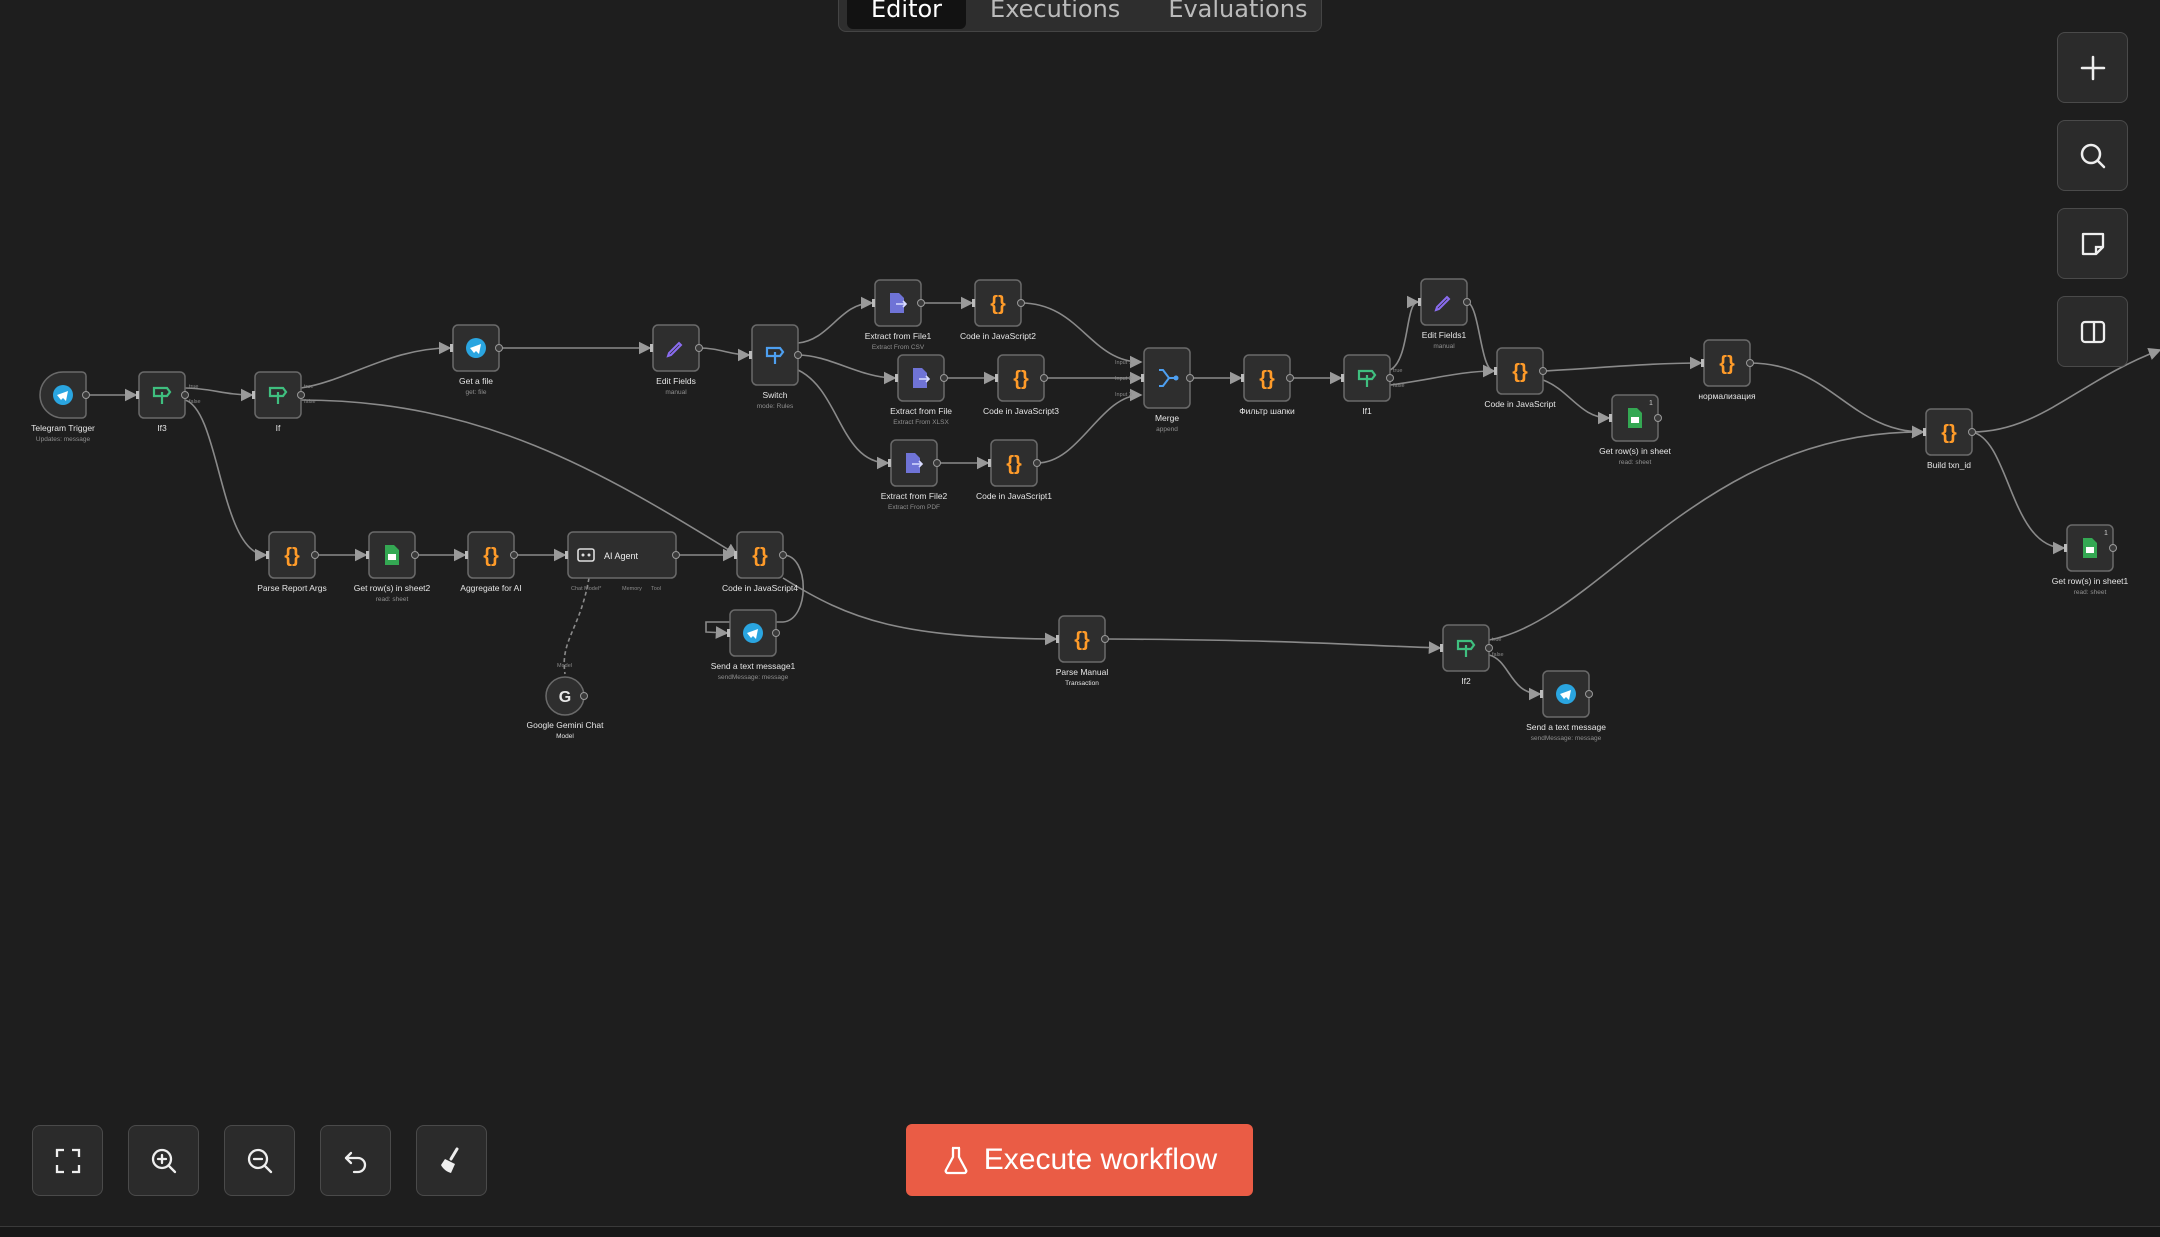 The height and width of the screenshot is (1237, 2160). Describe the element at coordinates (1444, 314) in the screenshot. I see `node-edit-fields1: Edit Fields1 manual` at that location.